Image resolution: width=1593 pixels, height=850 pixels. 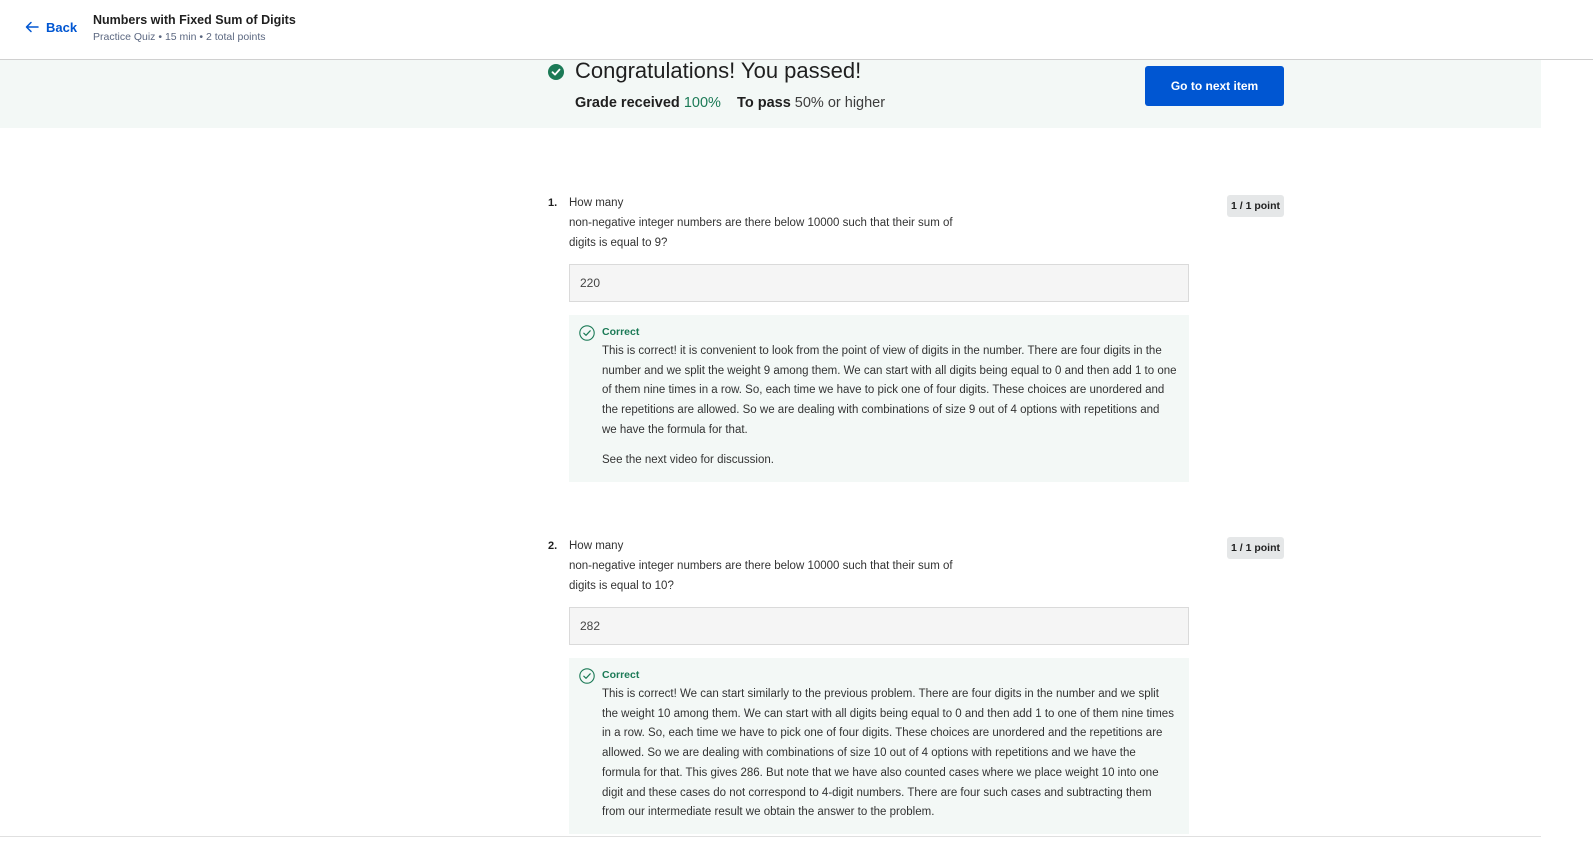 I want to click on question-number: 2., so click(x=553, y=546).